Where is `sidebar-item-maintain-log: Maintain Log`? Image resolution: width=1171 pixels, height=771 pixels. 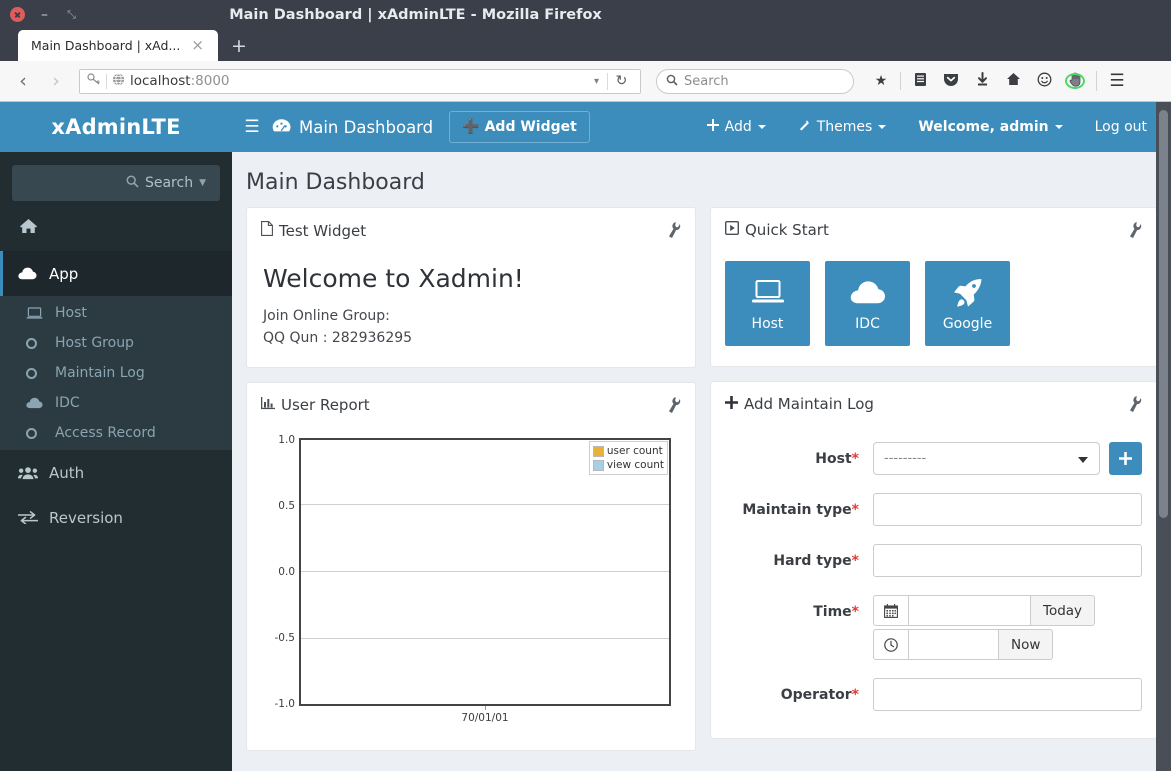
sidebar-item-maintain-log: Maintain Log is located at coordinates (116, 373).